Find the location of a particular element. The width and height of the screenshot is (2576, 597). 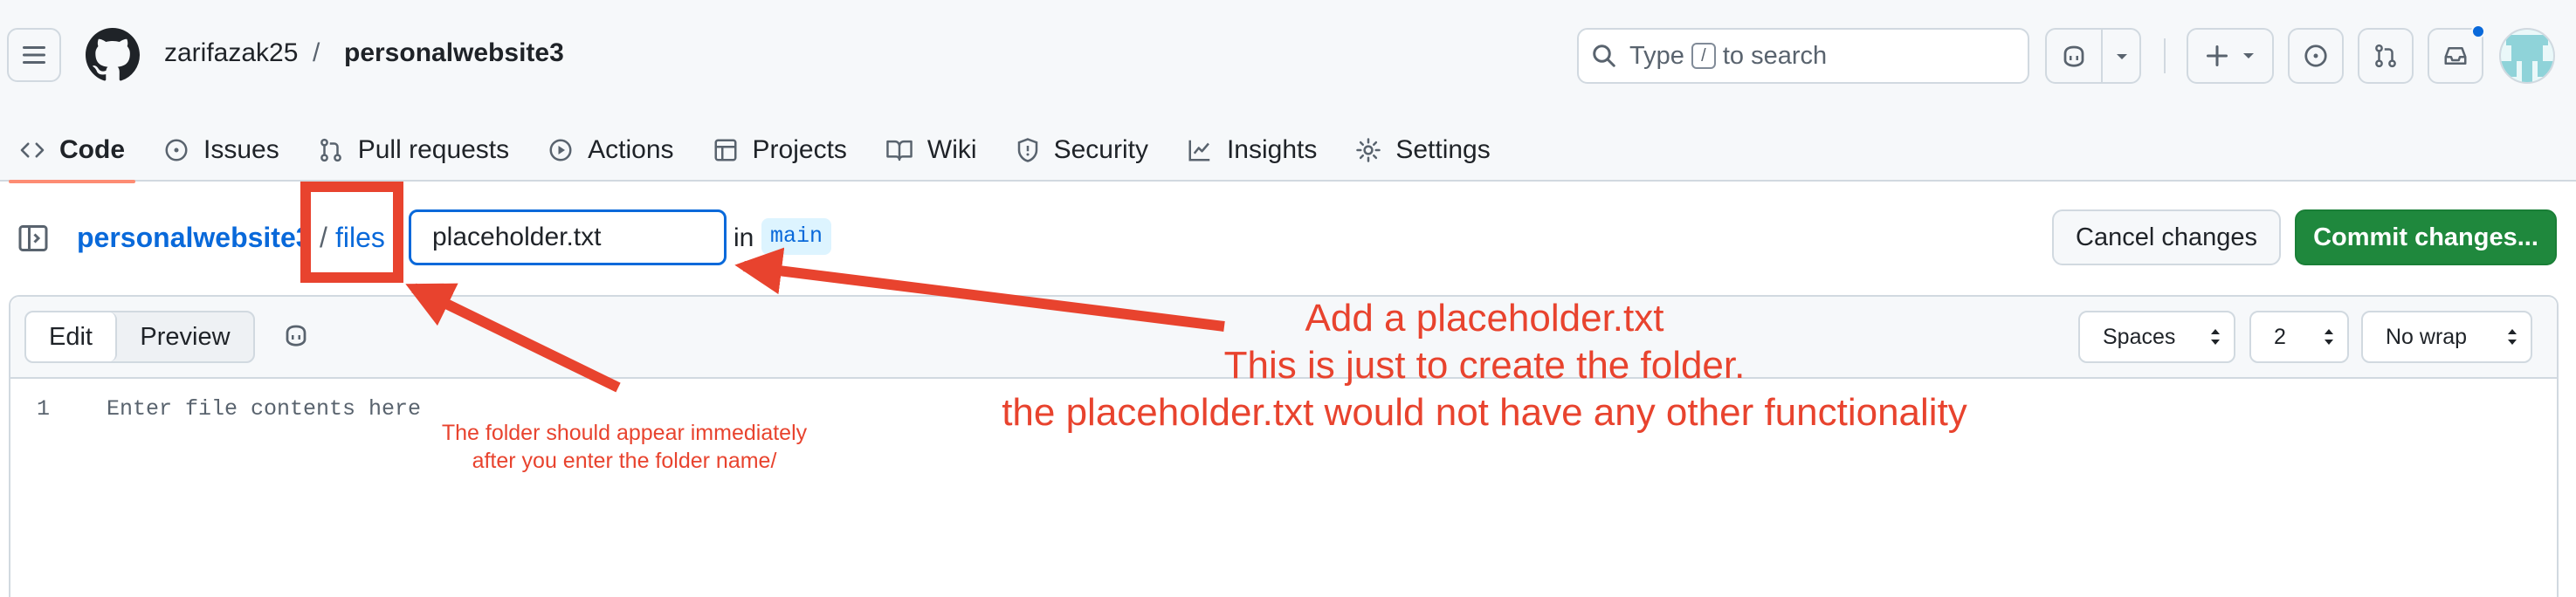

book-icon is located at coordinates (899, 150).